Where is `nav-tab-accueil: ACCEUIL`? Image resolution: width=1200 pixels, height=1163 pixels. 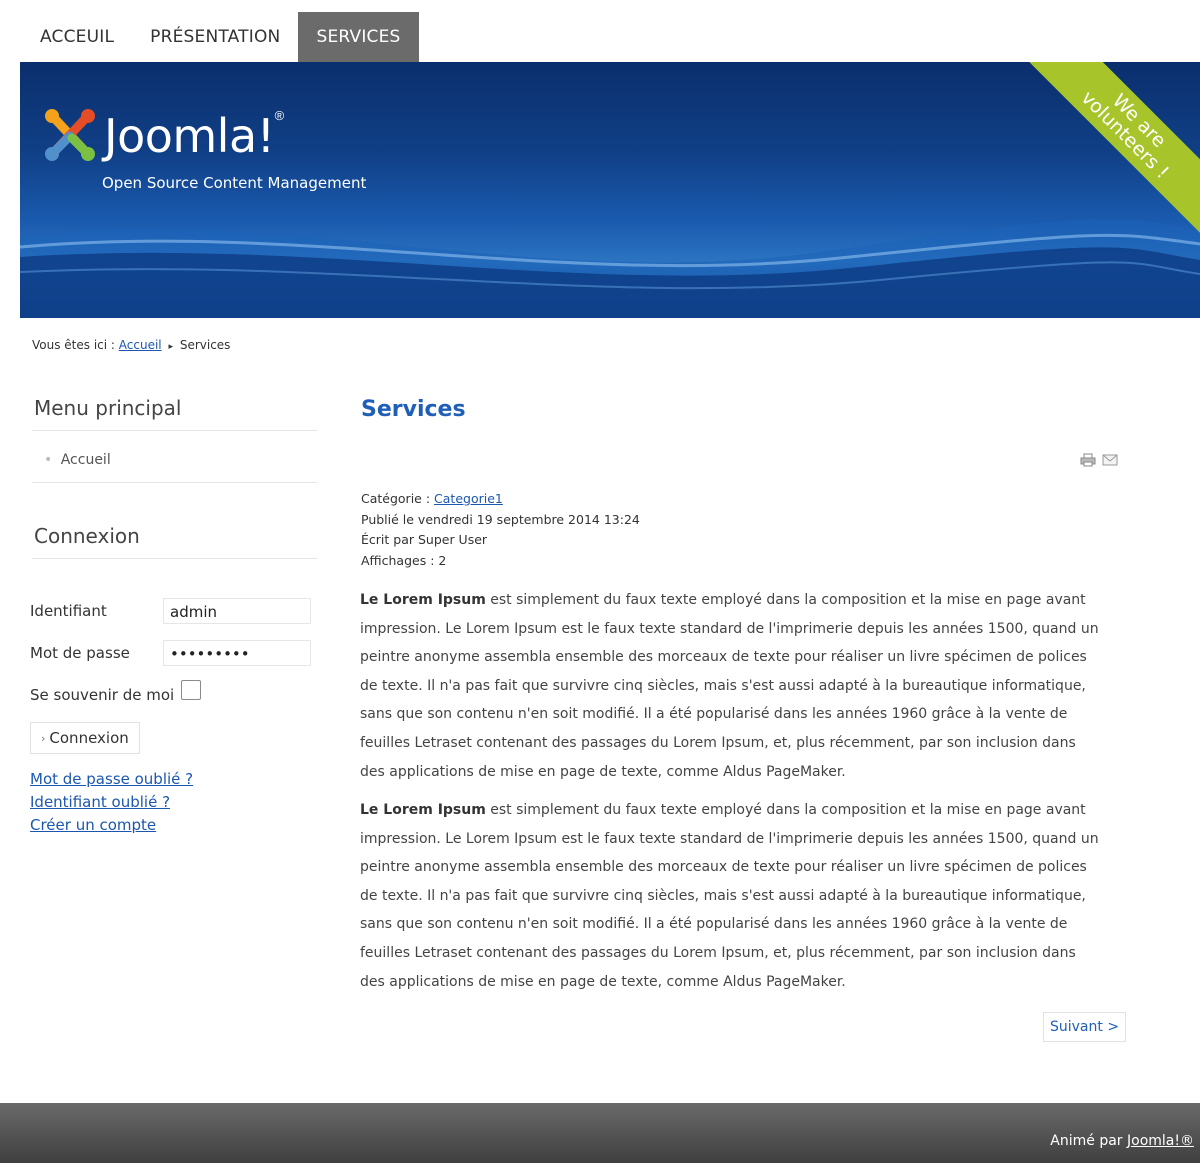
nav-tab-accueil: ACCEUIL is located at coordinates (77, 37).